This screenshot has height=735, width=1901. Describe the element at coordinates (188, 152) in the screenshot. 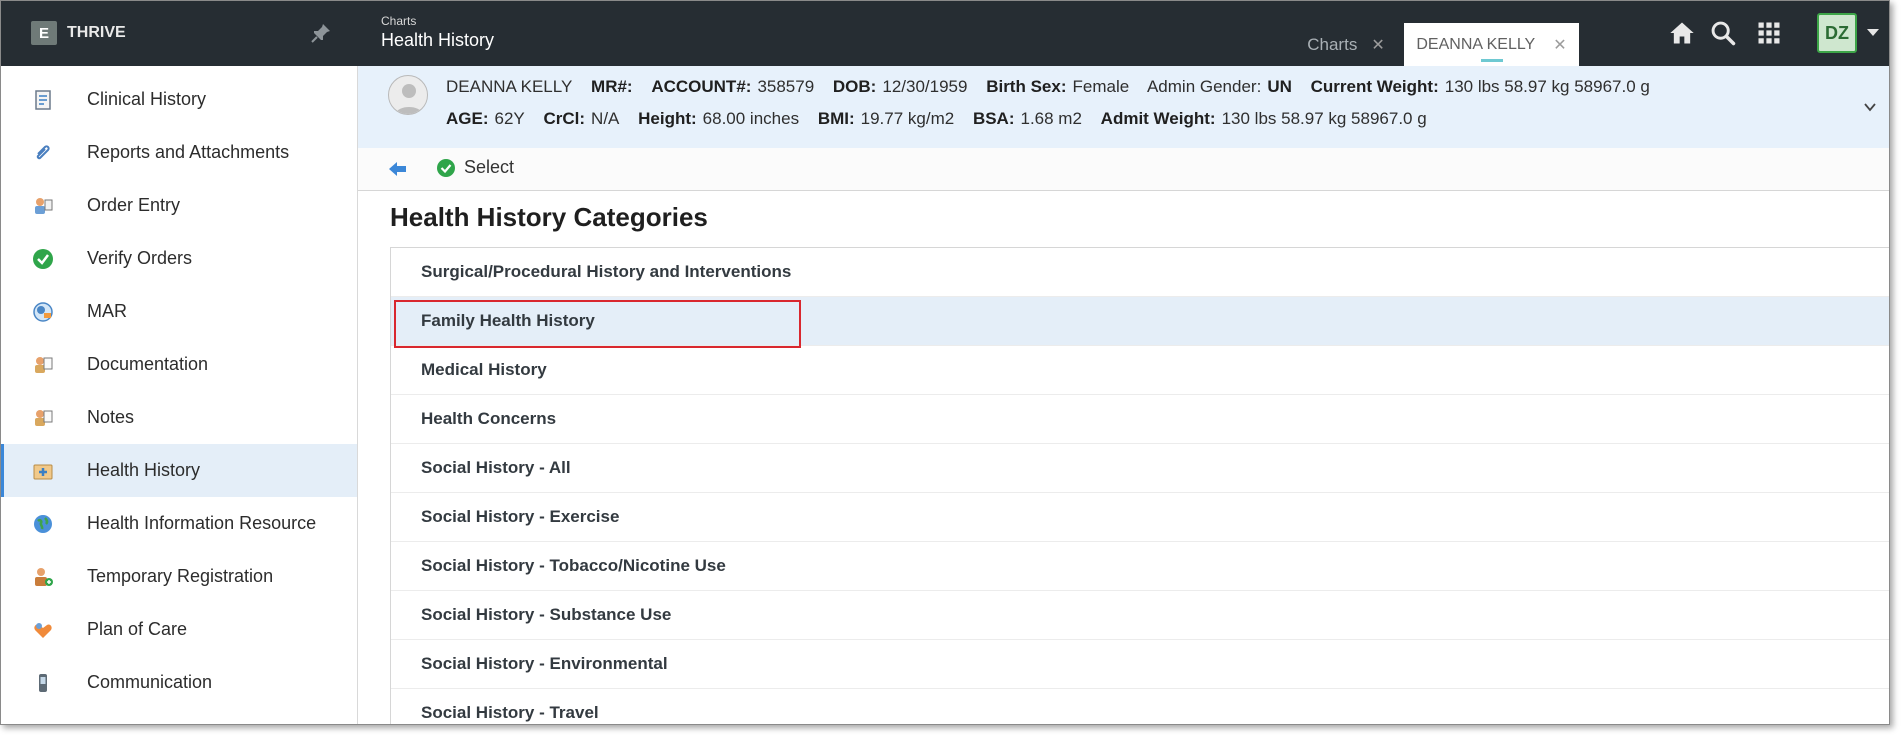

I see `sidebar-item-label: Reports and Attachments` at that location.